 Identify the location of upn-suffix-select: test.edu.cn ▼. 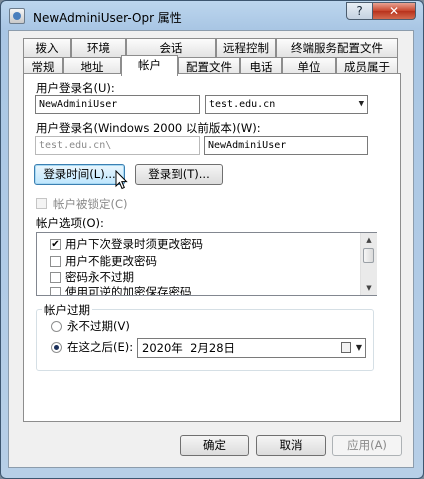
(286, 104).